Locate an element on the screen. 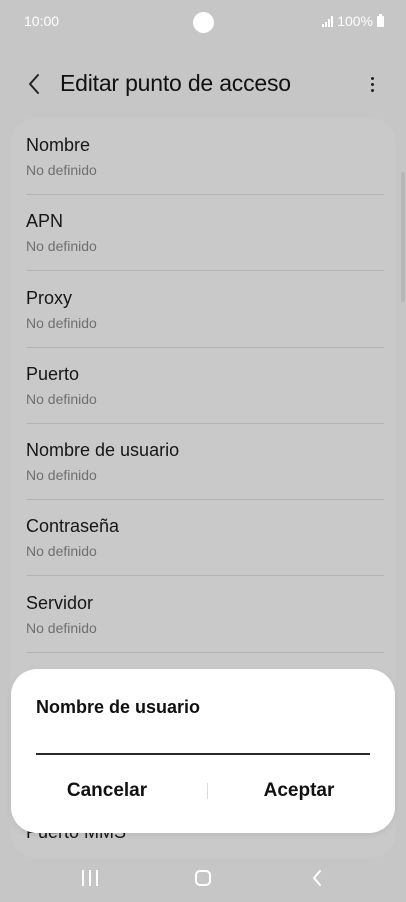  accept-button: Aceptar is located at coordinates (299, 791).